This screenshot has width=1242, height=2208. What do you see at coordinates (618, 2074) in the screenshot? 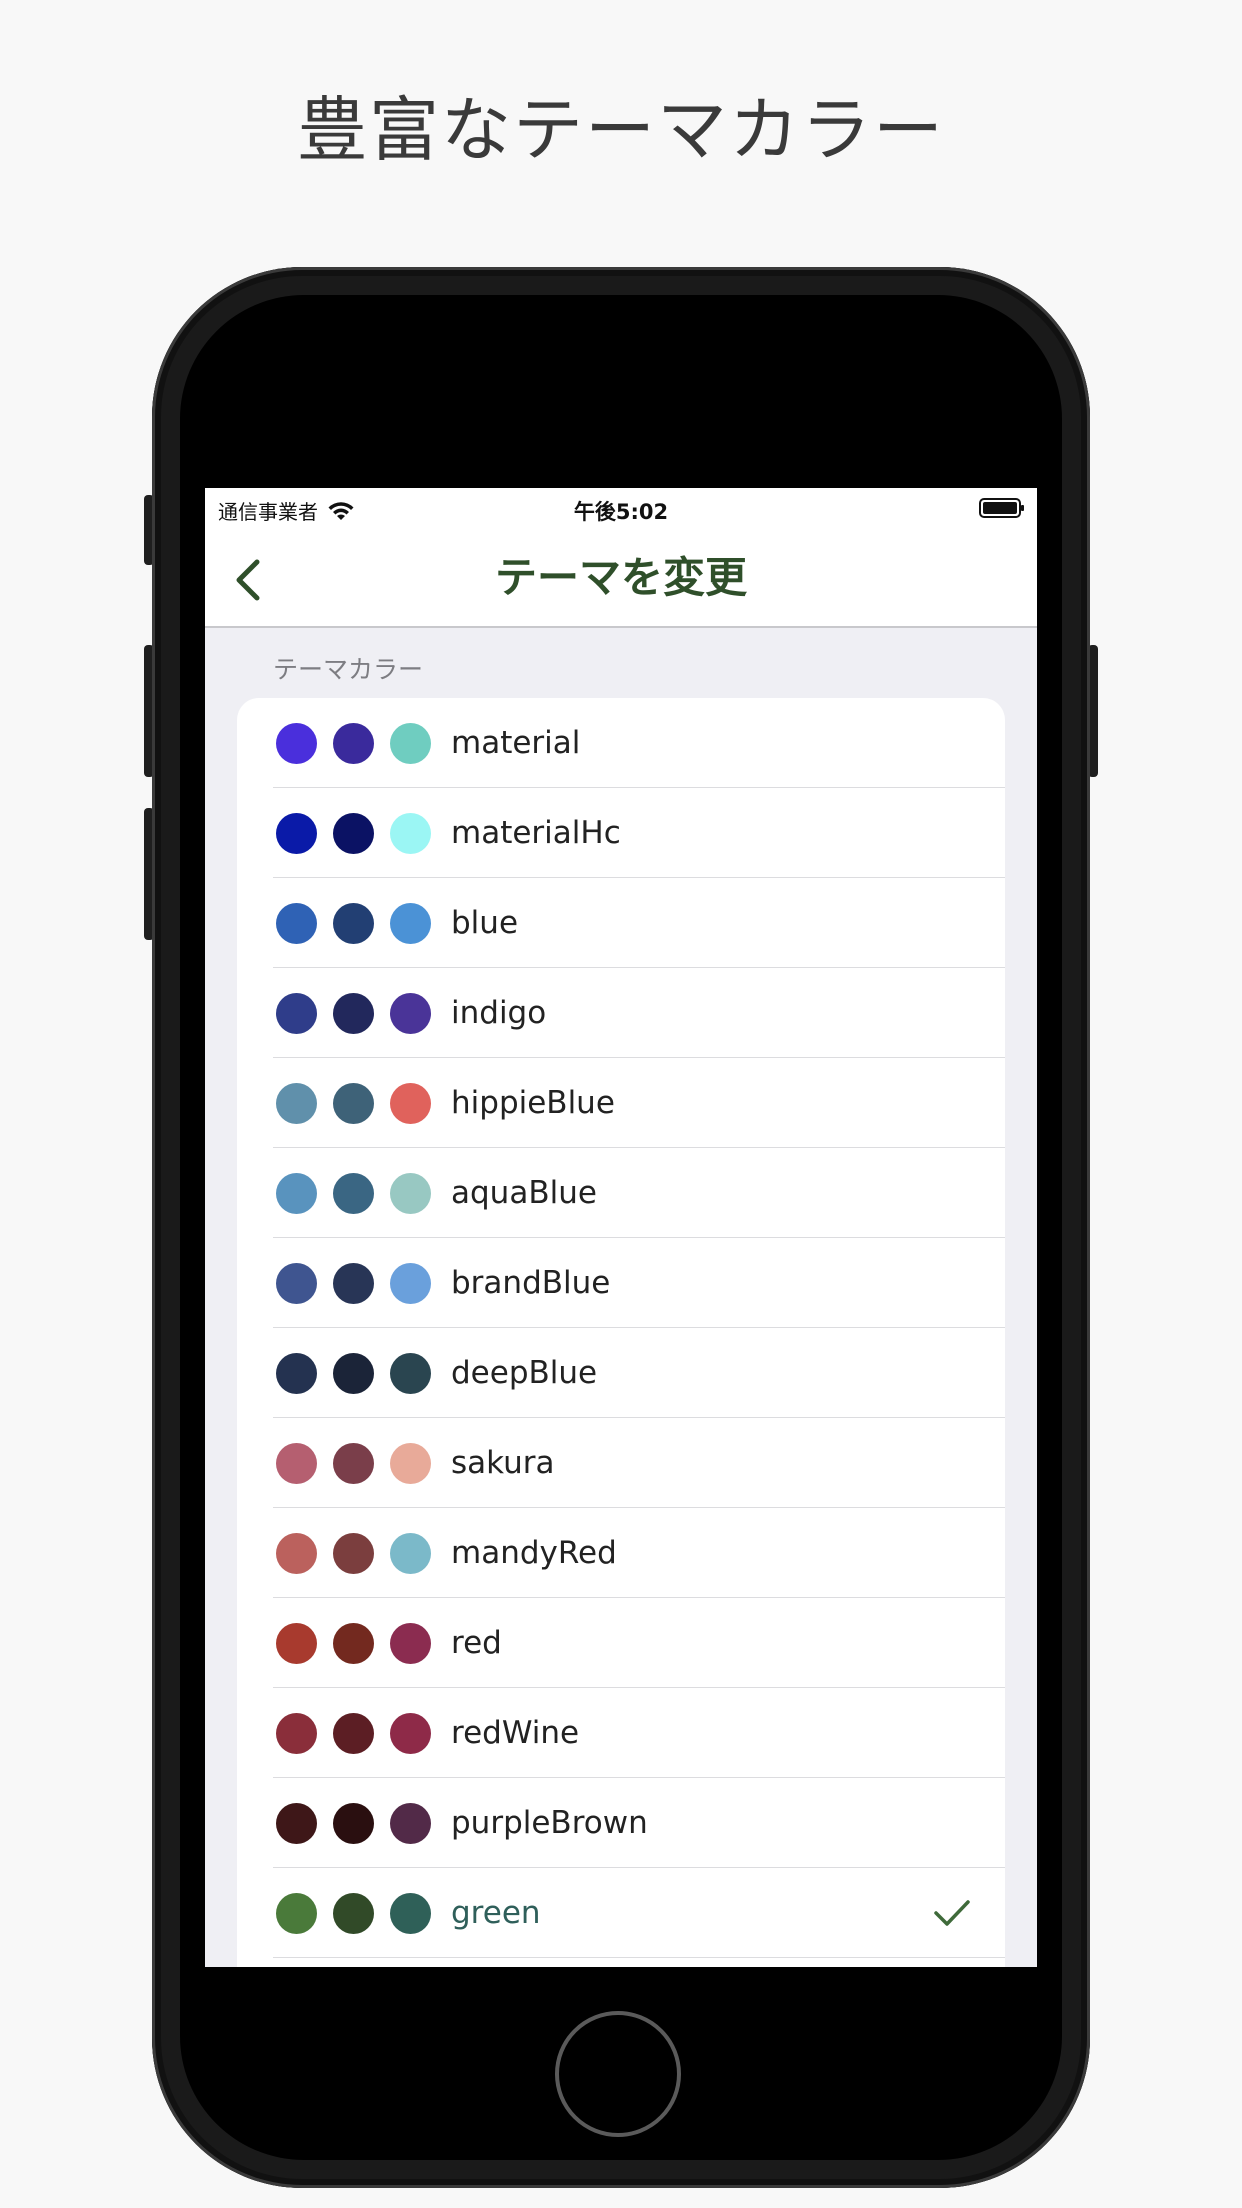
I see `home-button` at bounding box center [618, 2074].